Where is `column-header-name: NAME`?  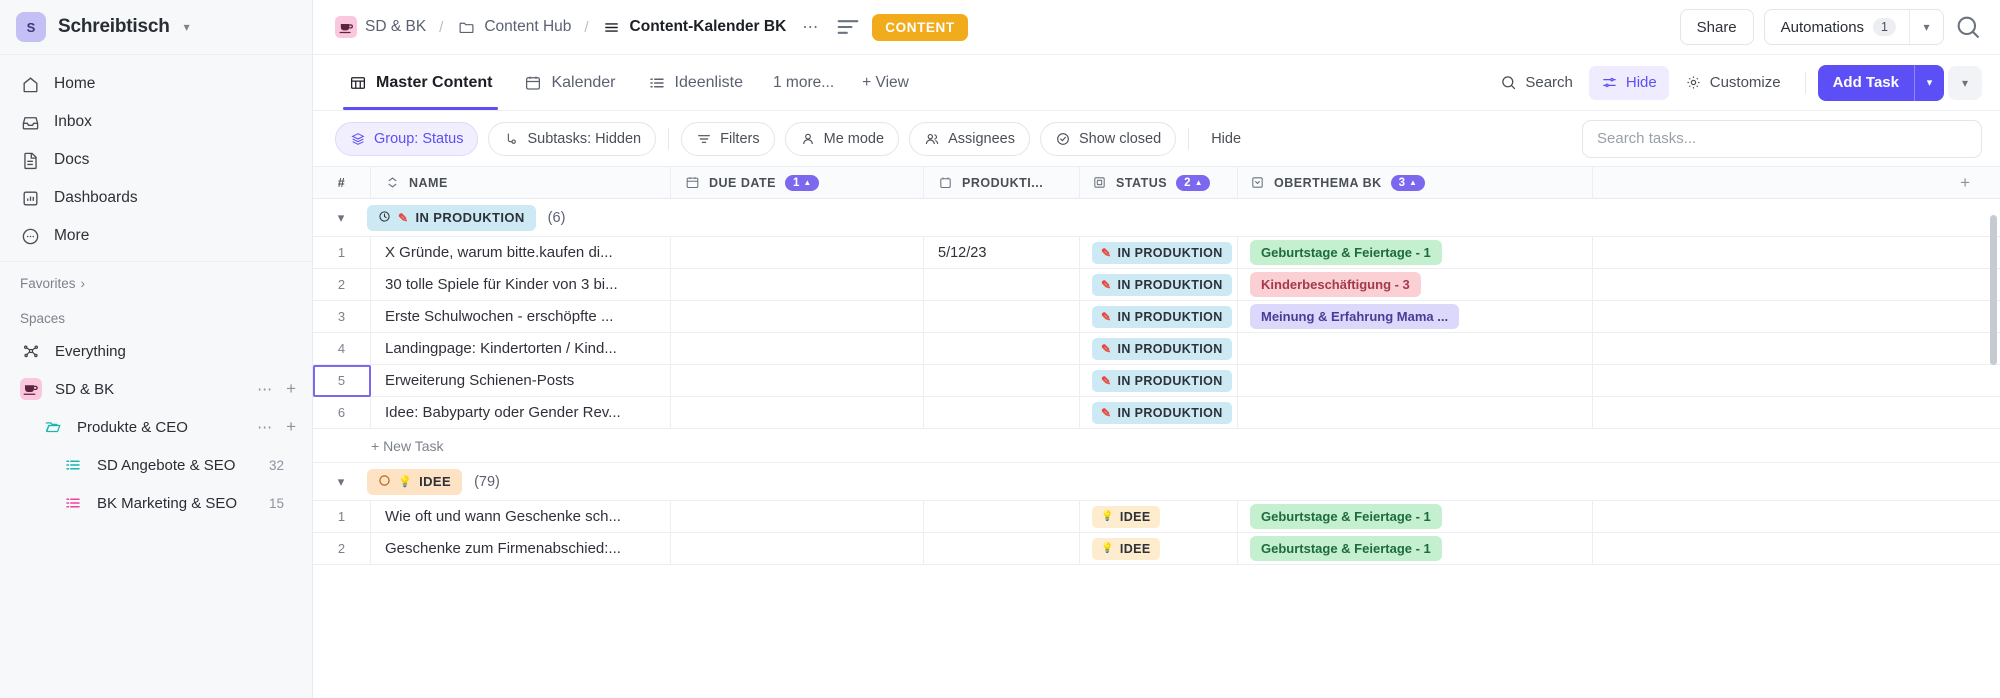 column-header-name: NAME is located at coordinates (521, 183).